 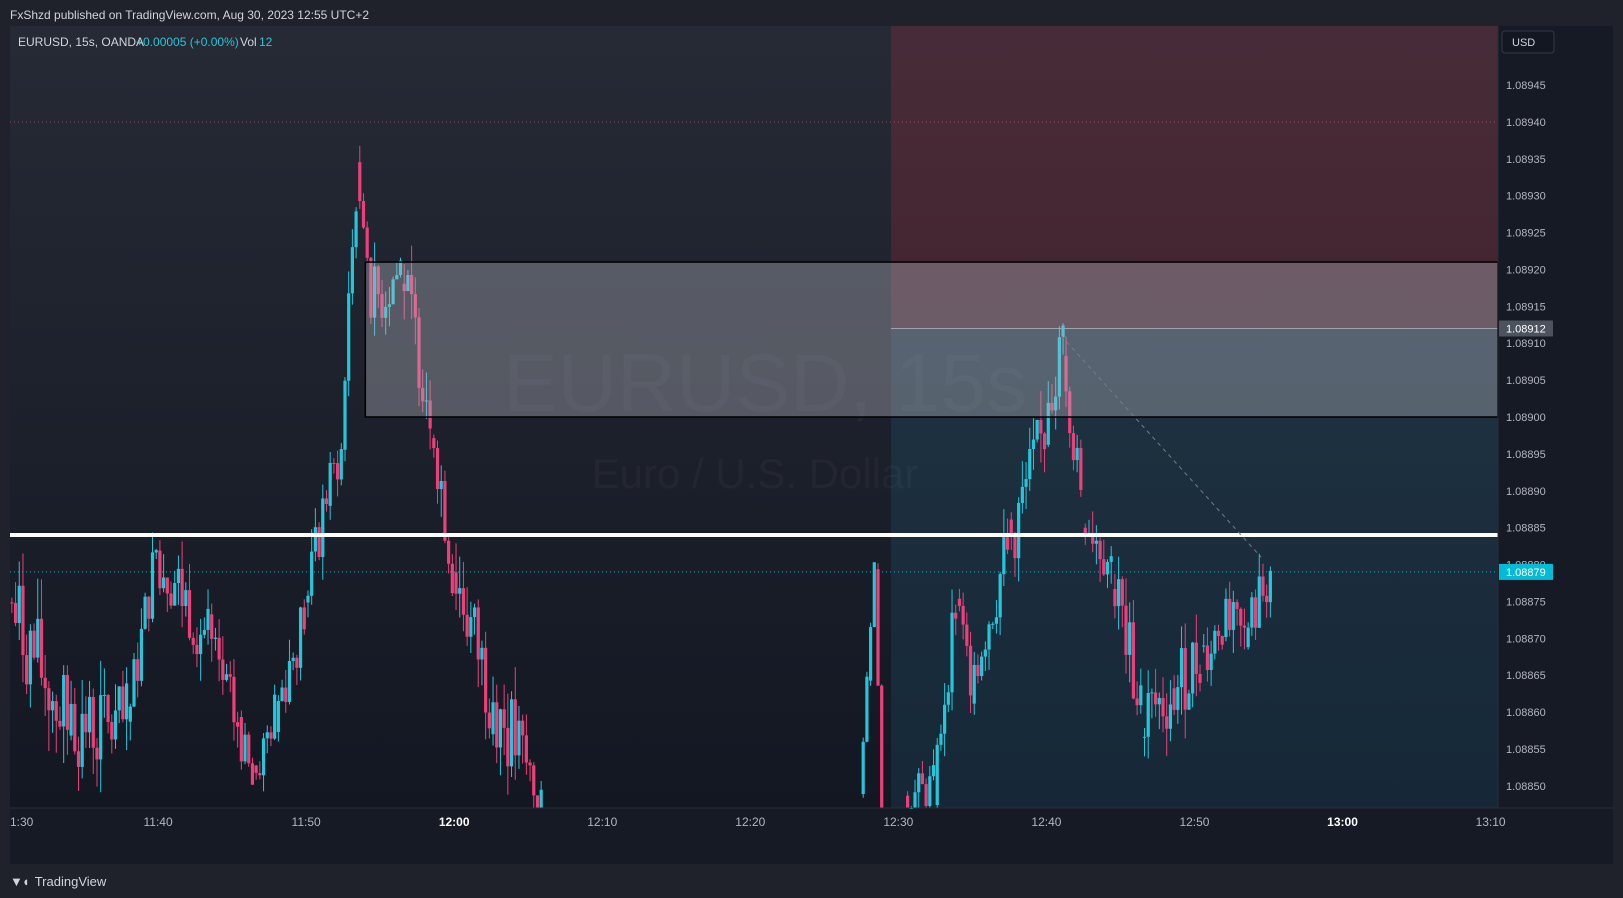 What do you see at coordinates (306, 822) in the screenshot?
I see `time-tick-label: 11:50` at bounding box center [306, 822].